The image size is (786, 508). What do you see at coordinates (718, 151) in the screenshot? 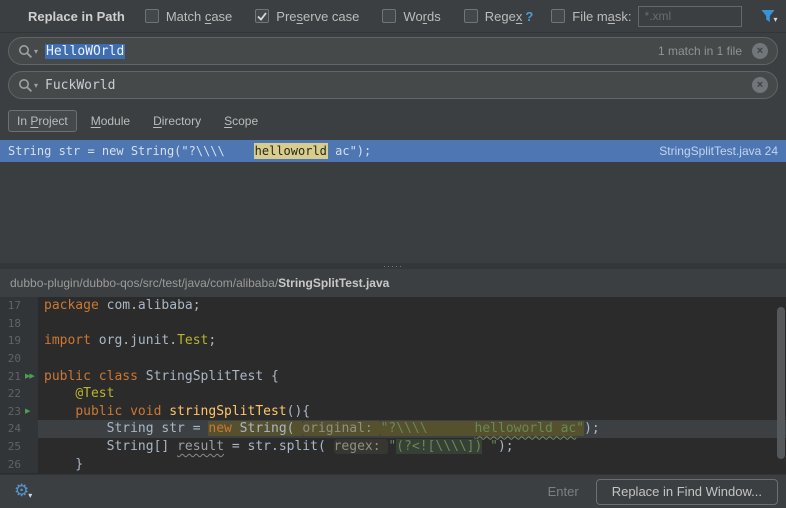
I see `result-file-reference: StringSplitTest.java 24` at bounding box center [718, 151].